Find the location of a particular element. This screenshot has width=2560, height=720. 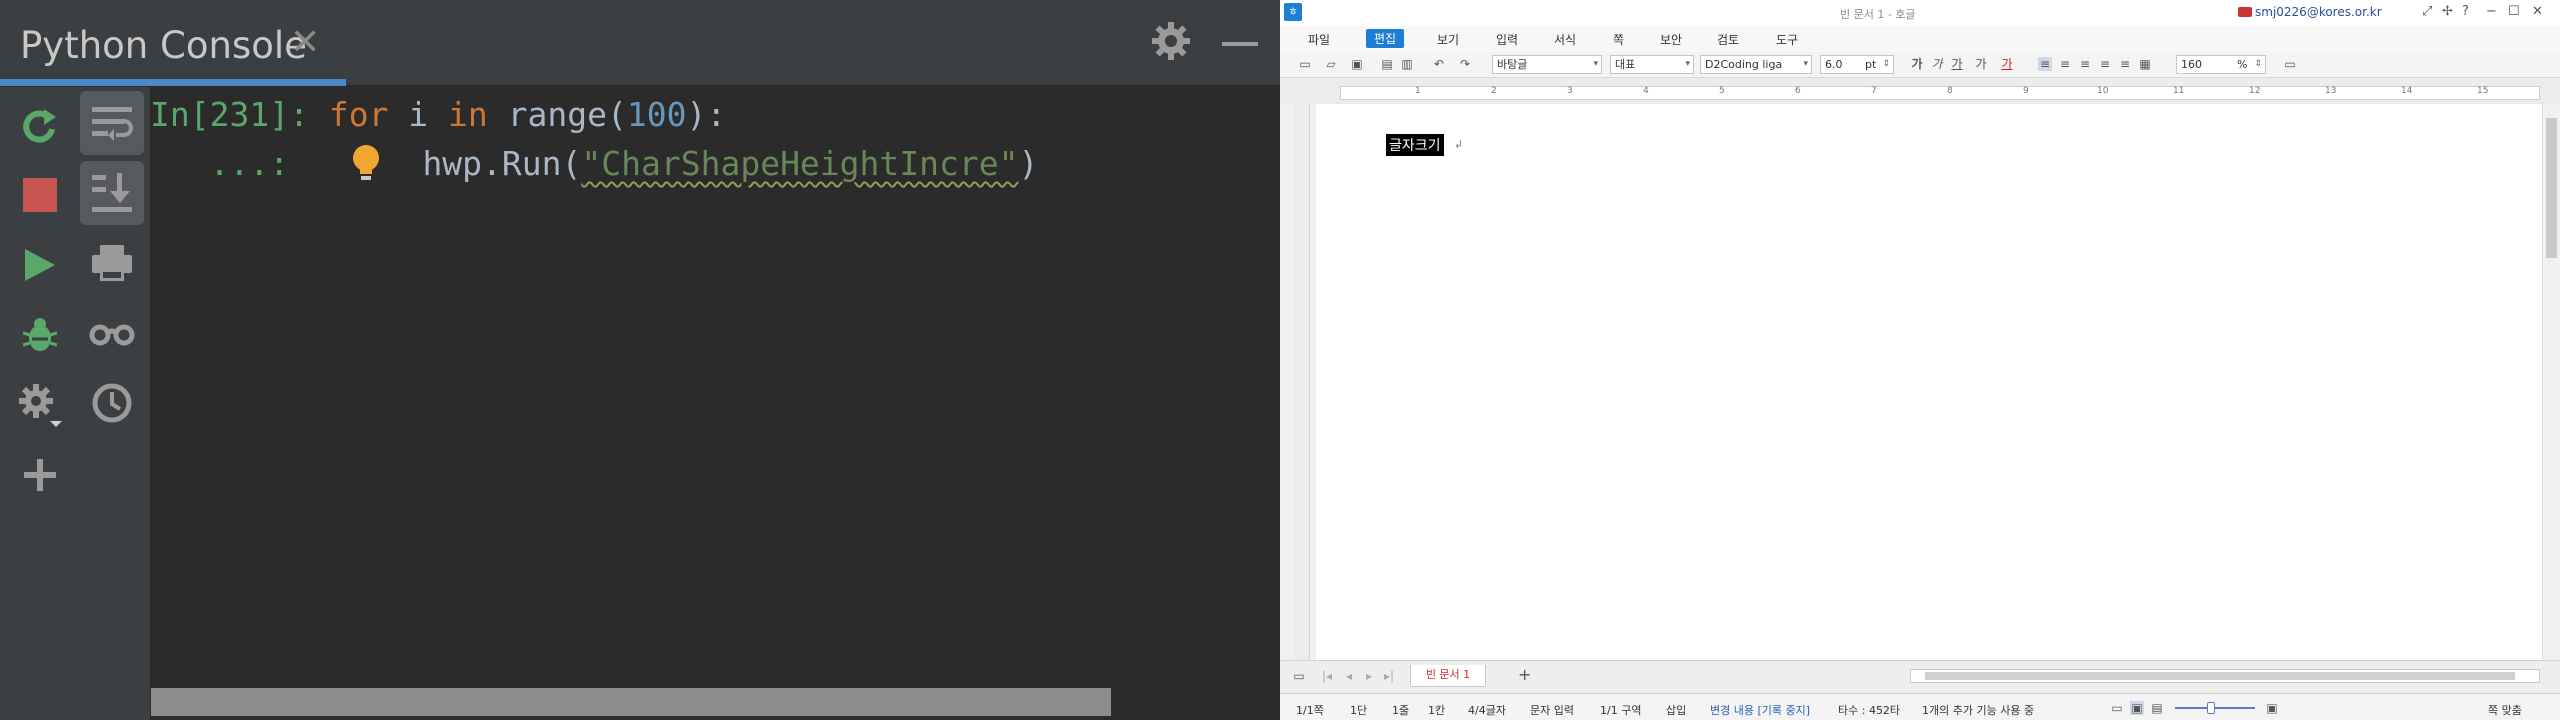

stop-icon is located at coordinates (40, 195).